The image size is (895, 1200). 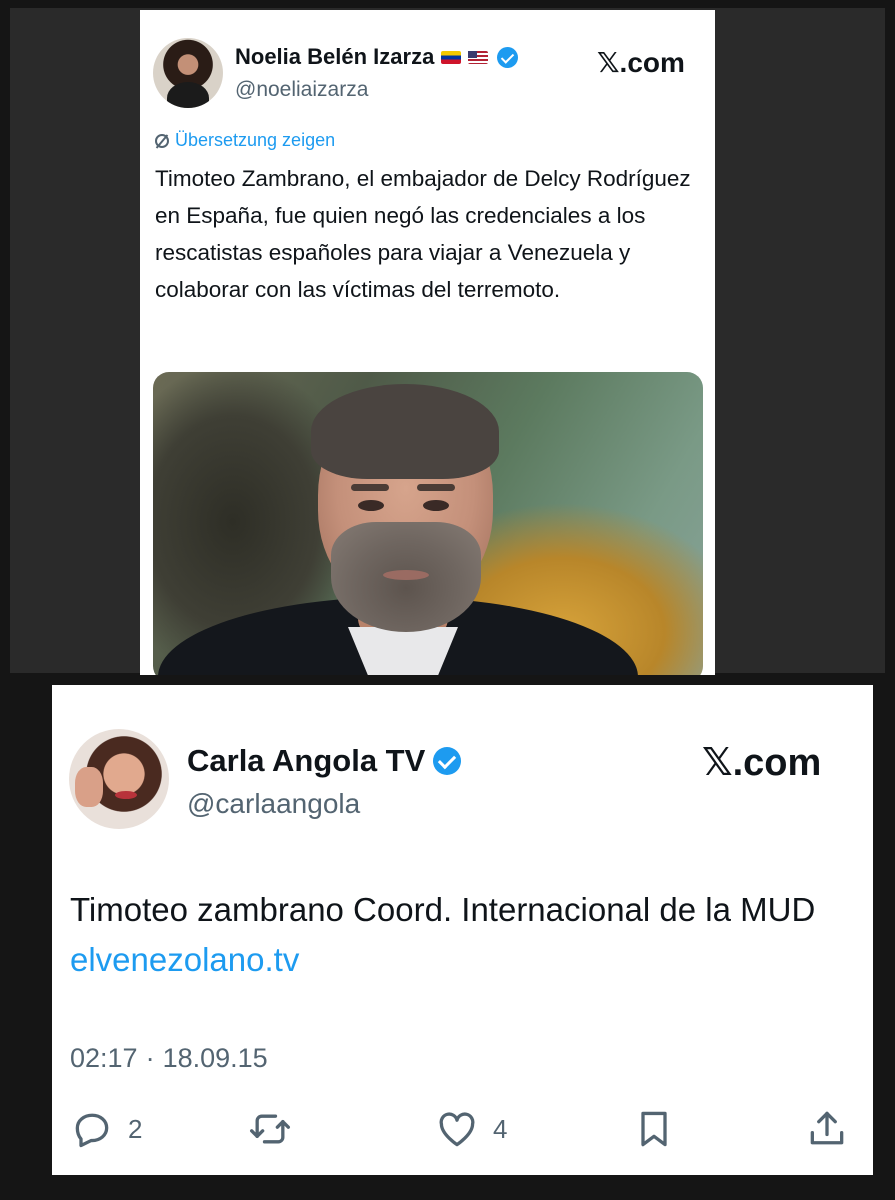 I want to click on retweet-icon, so click(x=270, y=1129).